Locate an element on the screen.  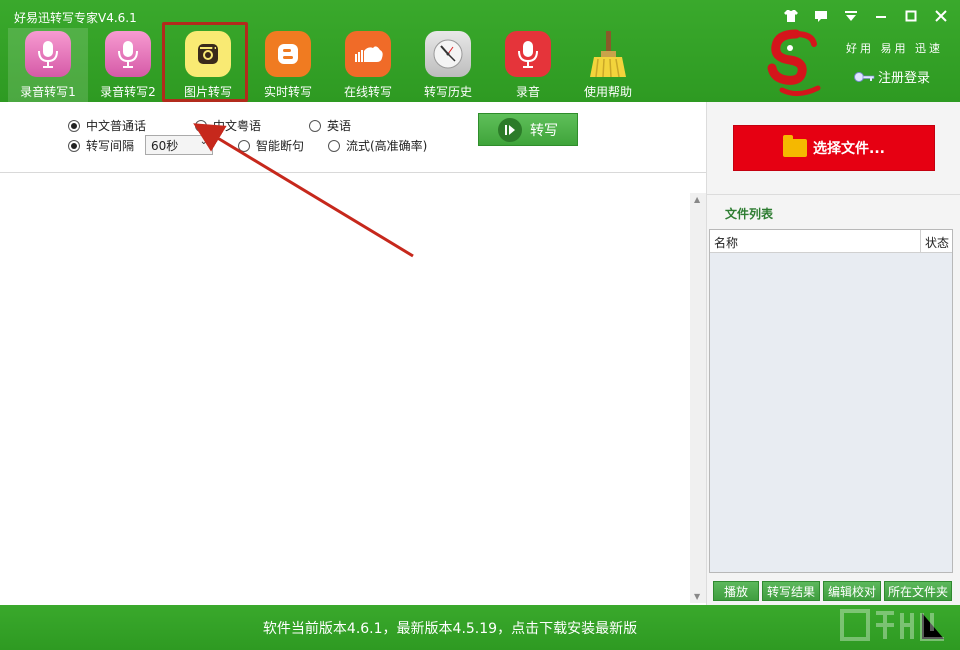
radio-mandarin: 中文普通话 is located at coordinates (107, 125).